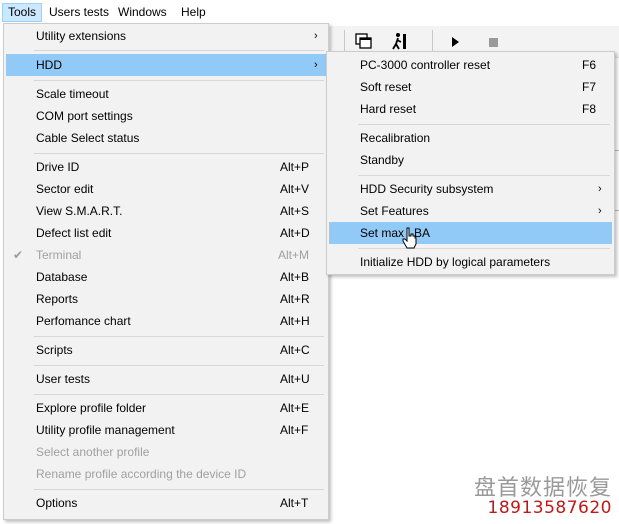 The height and width of the screenshot is (524, 619). What do you see at coordinates (166, 138) in the screenshot?
I see `menu-item-cable-select-status: Cable Select status` at bounding box center [166, 138].